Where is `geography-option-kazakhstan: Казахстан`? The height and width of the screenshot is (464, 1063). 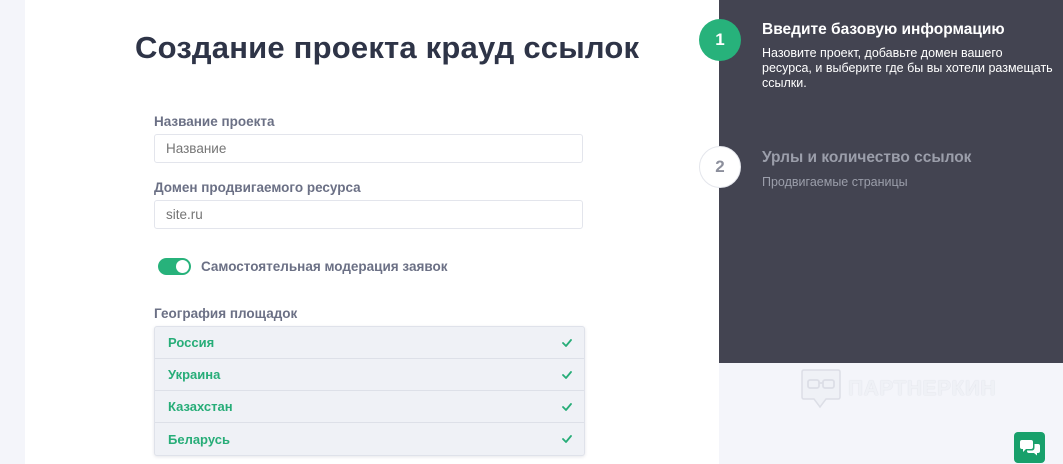 geography-option-kazakhstan: Казахстан is located at coordinates (369, 407).